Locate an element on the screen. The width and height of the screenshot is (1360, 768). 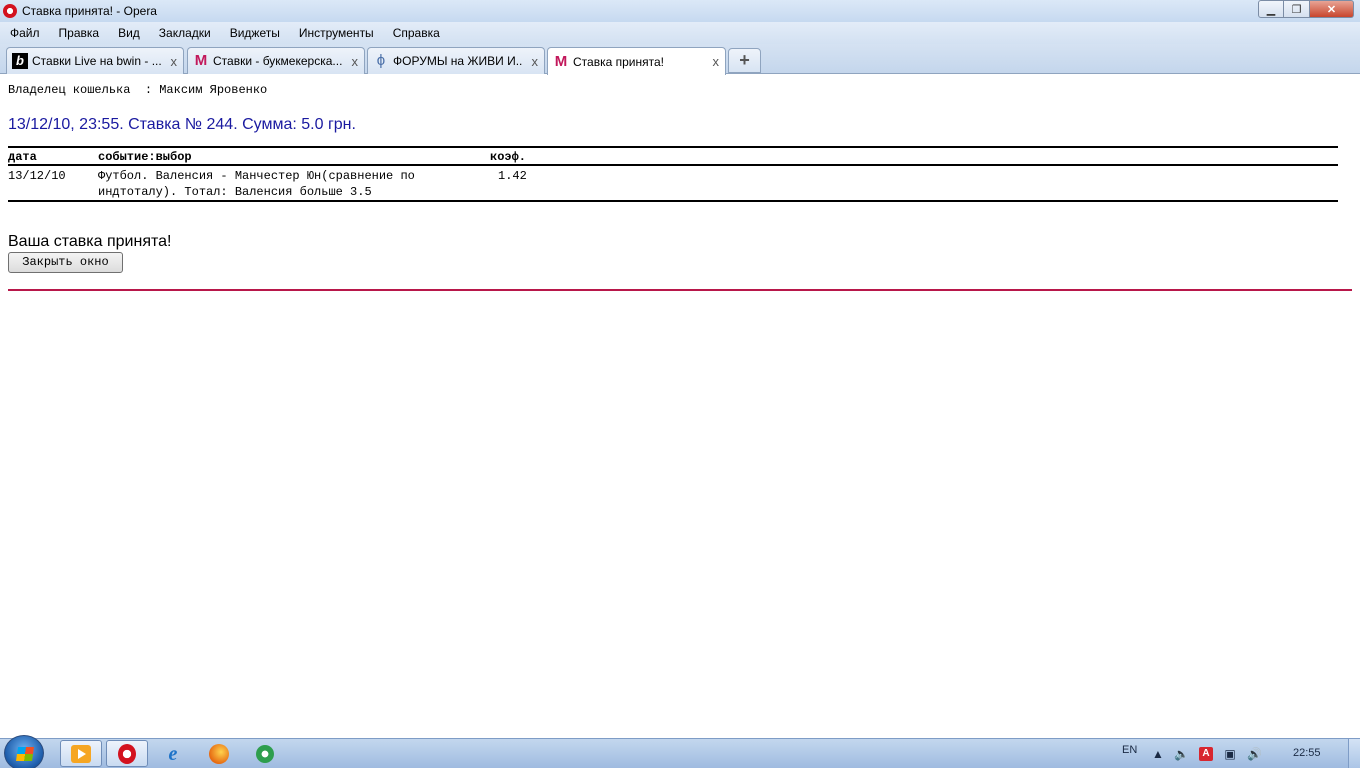
plus-icon: + is located at coordinates (744, 60).